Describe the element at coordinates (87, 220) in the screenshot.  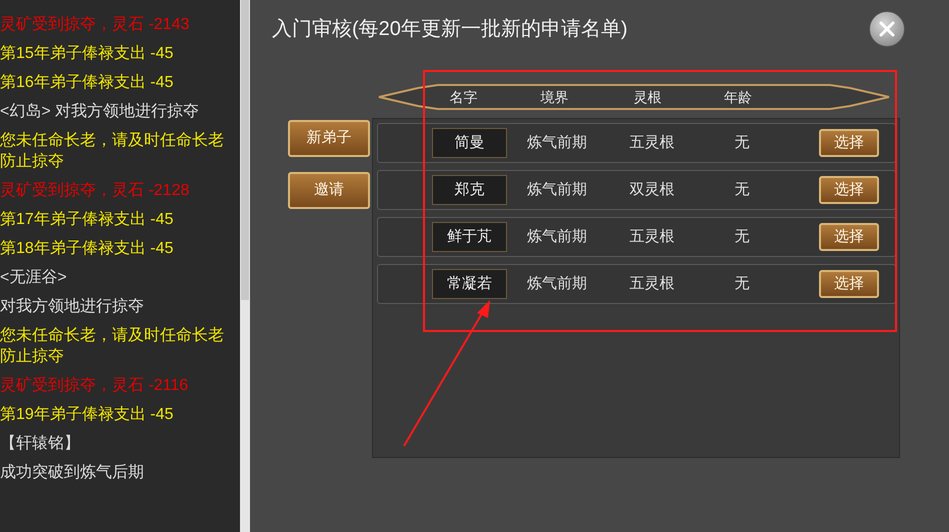
I see `log-entry: 第17年弟子俸禄支出 -45` at that location.